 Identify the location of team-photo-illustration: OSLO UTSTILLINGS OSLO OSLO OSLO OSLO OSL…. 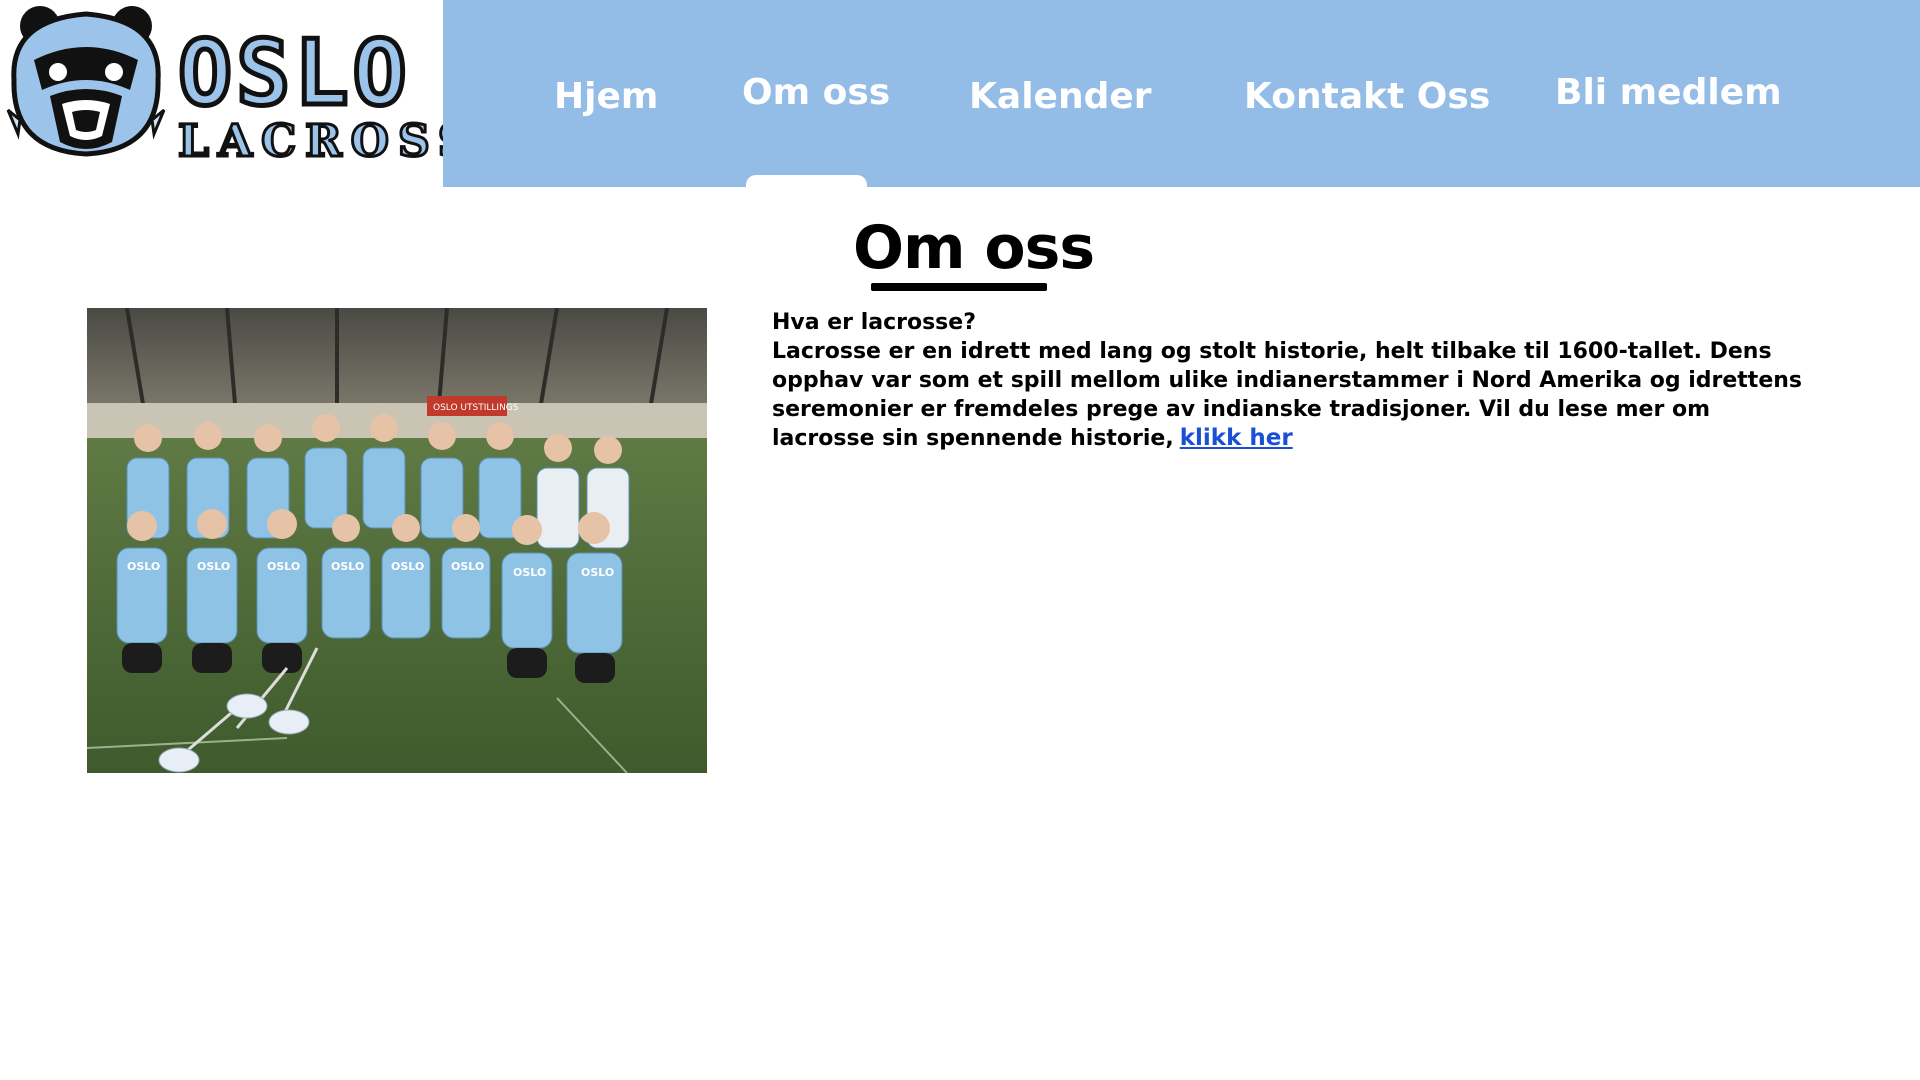
(397, 540).